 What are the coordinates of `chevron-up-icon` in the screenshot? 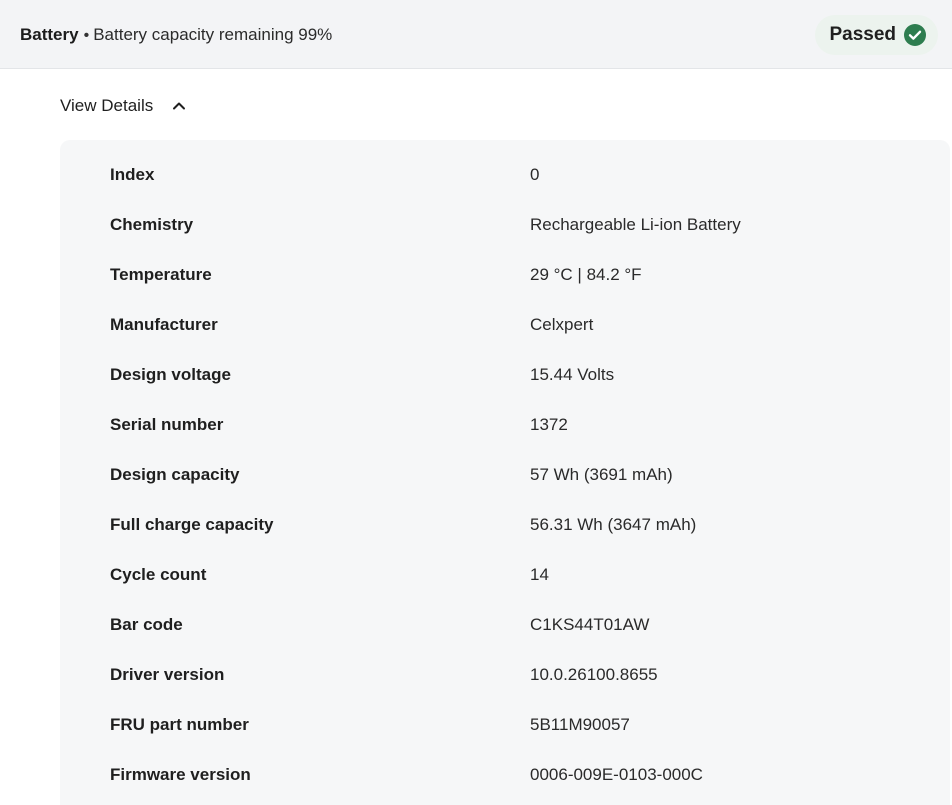 It's located at (179, 106).